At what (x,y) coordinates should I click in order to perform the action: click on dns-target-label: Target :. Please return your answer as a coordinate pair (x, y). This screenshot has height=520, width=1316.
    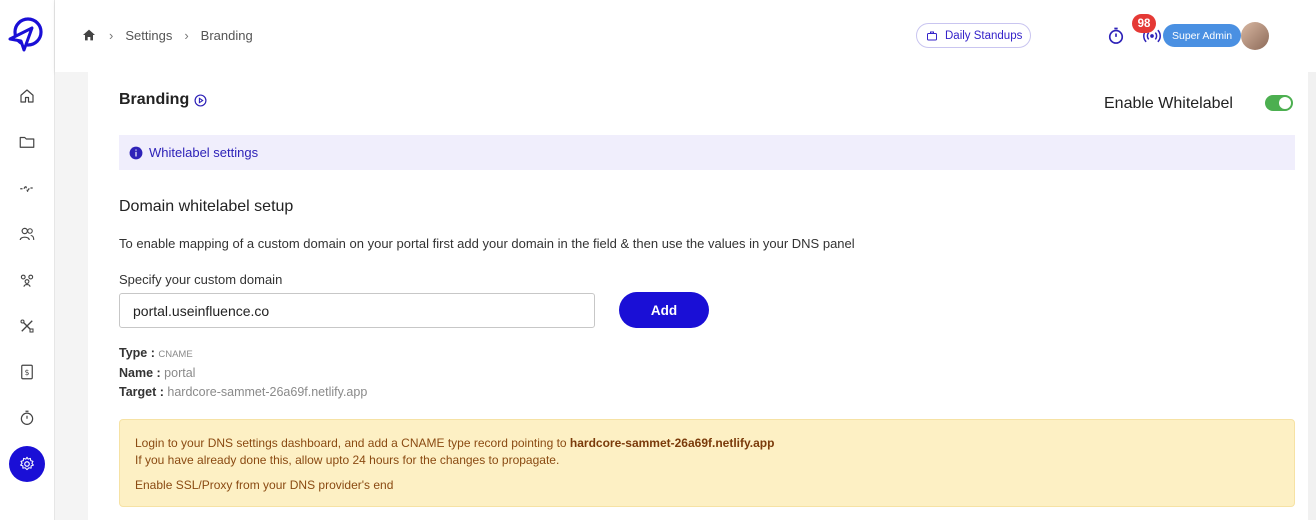
    Looking at the image, I should click on (141, 392).